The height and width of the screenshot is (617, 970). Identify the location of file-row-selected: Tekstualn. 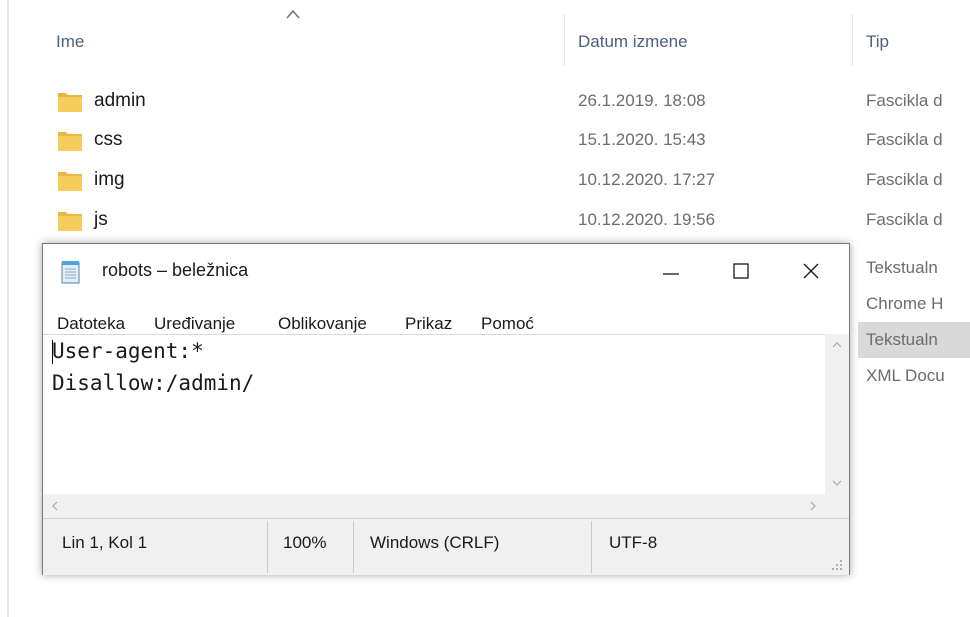
(914, 340).